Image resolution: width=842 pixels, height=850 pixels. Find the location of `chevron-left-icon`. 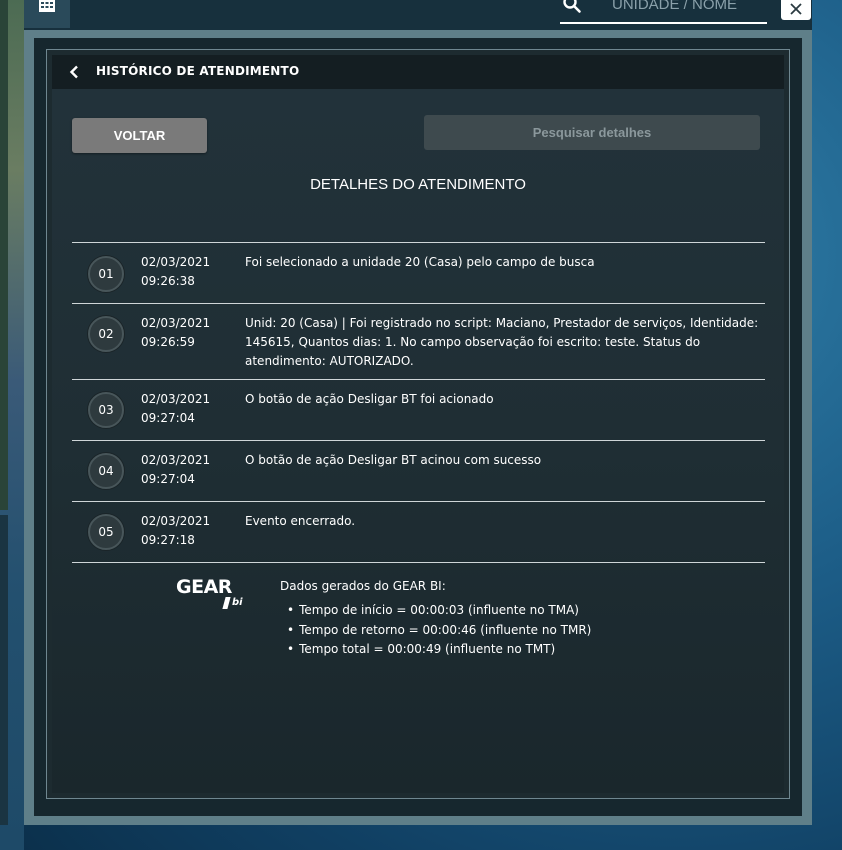

chevron-left-icon is located at coordinates (74, 72).